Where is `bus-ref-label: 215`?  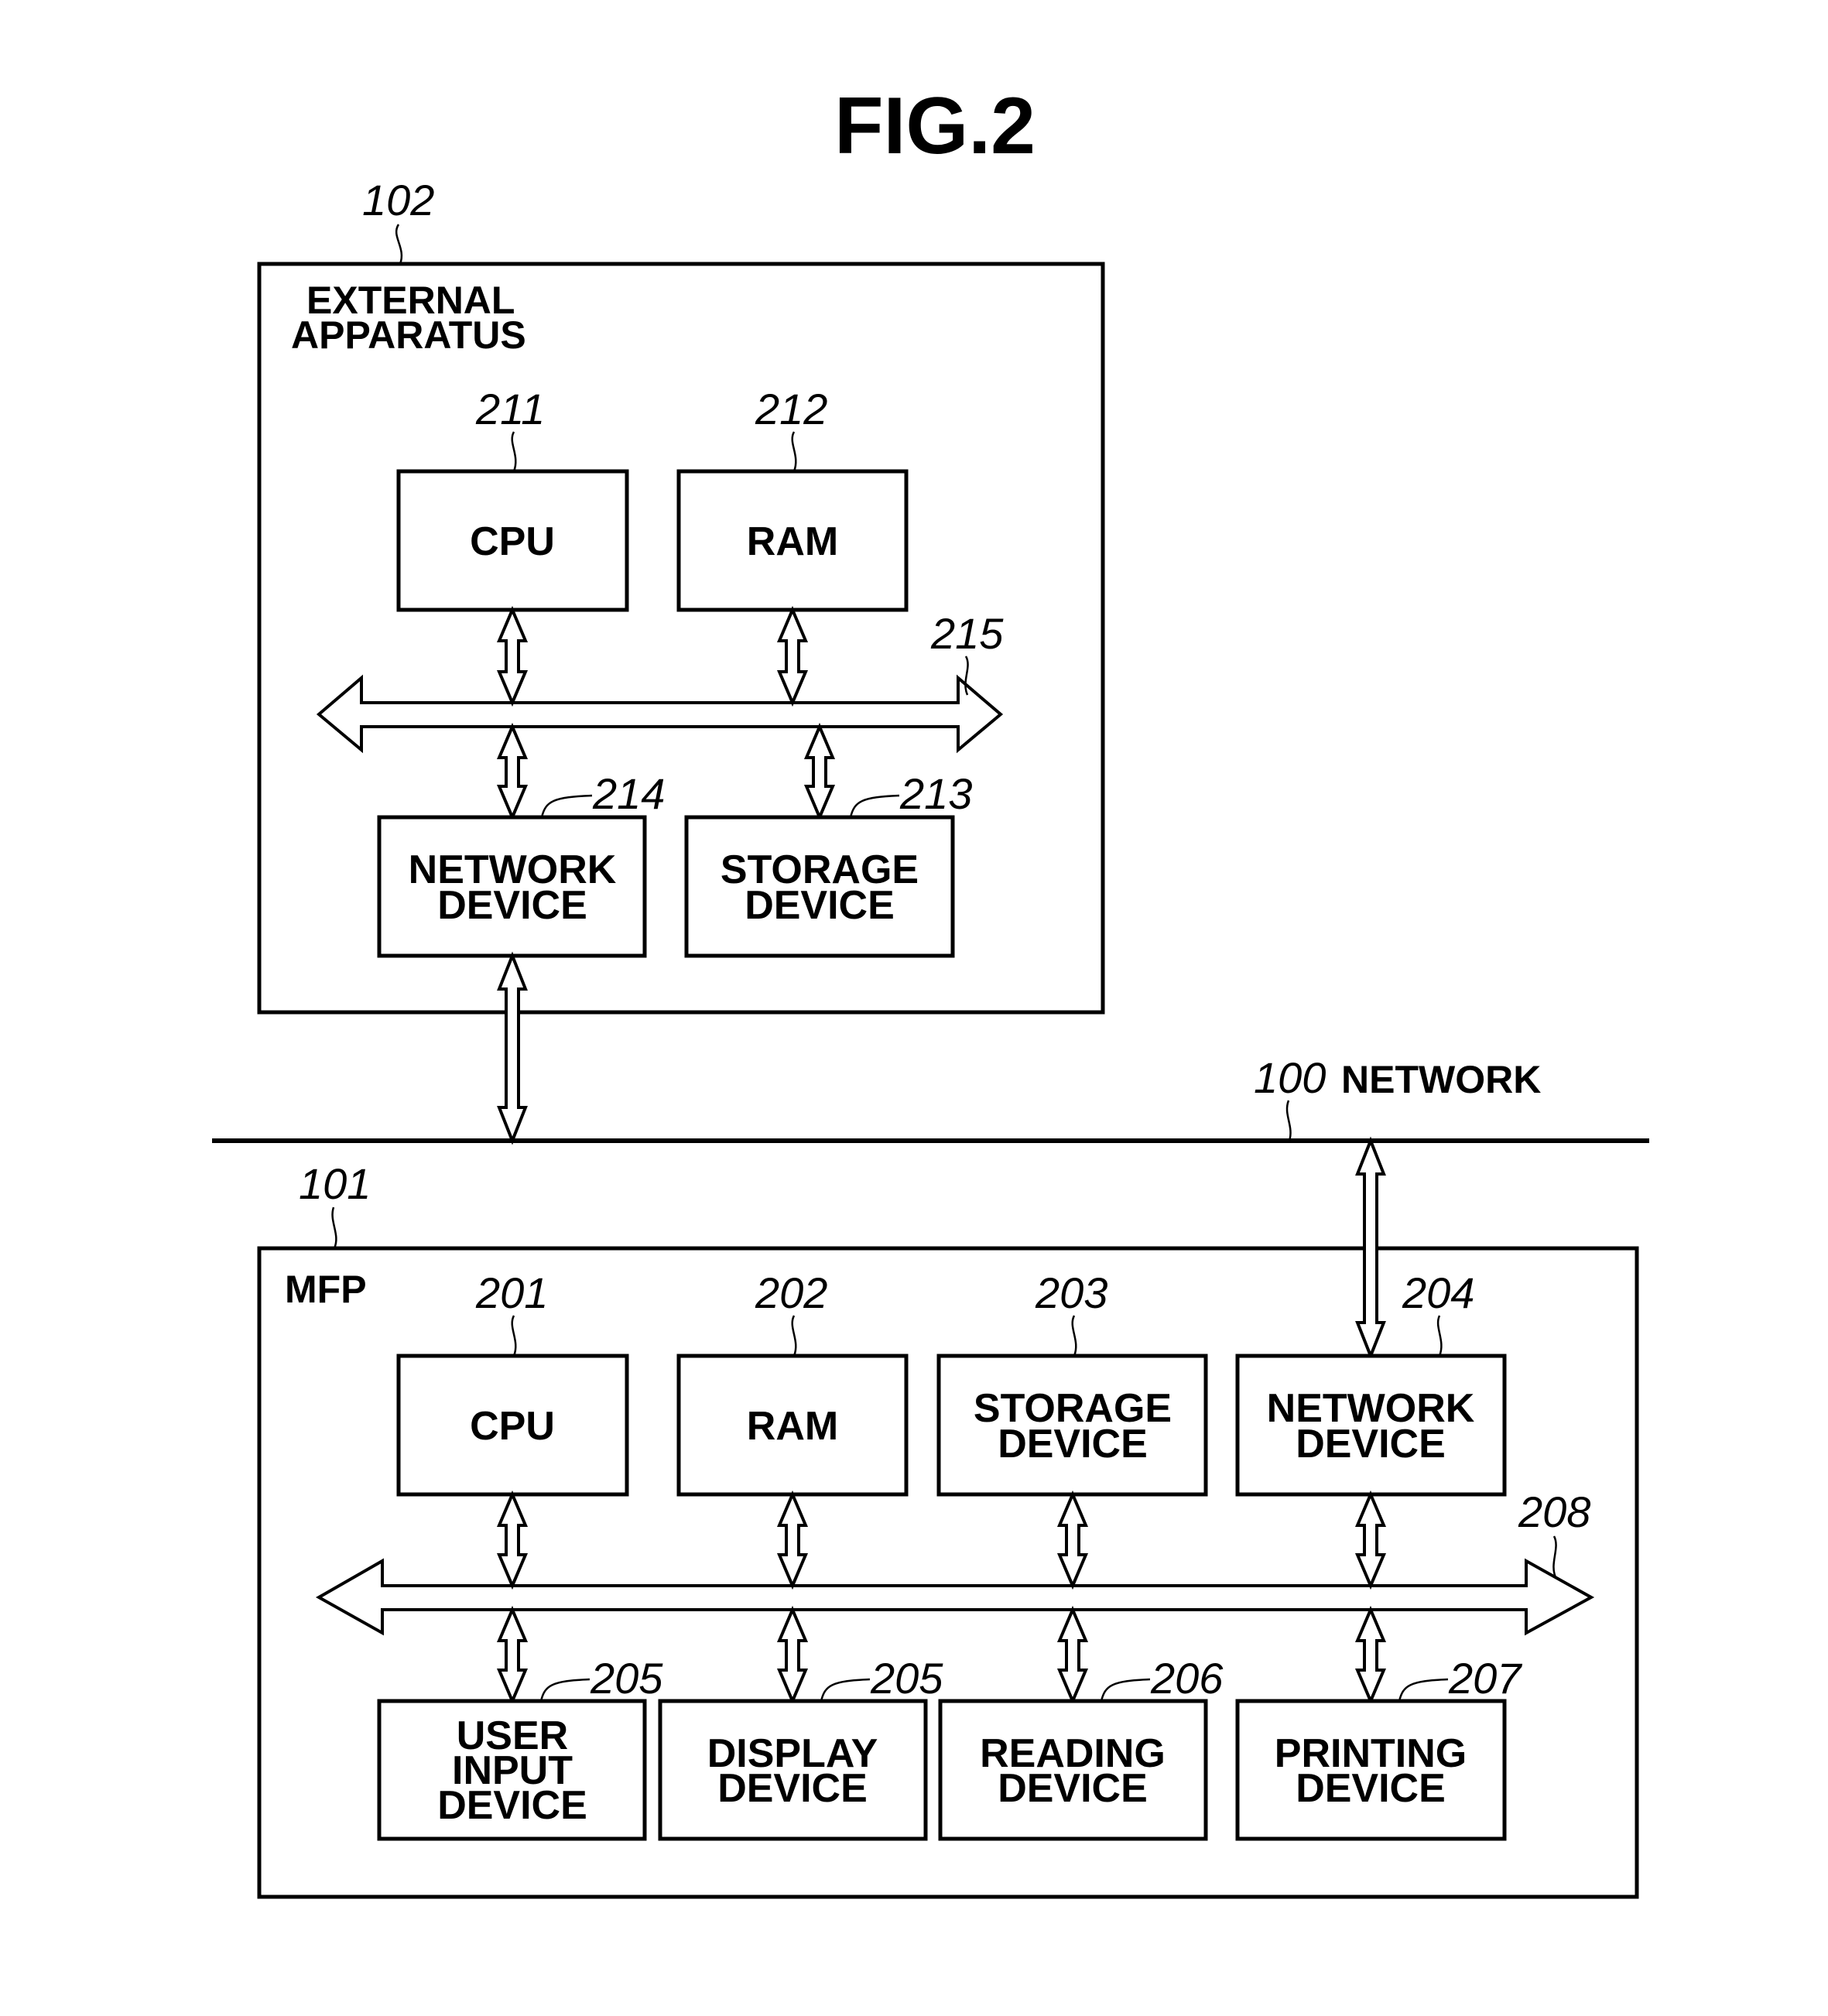 bus-ref-label: 215 is located at coordinates (967, 633).